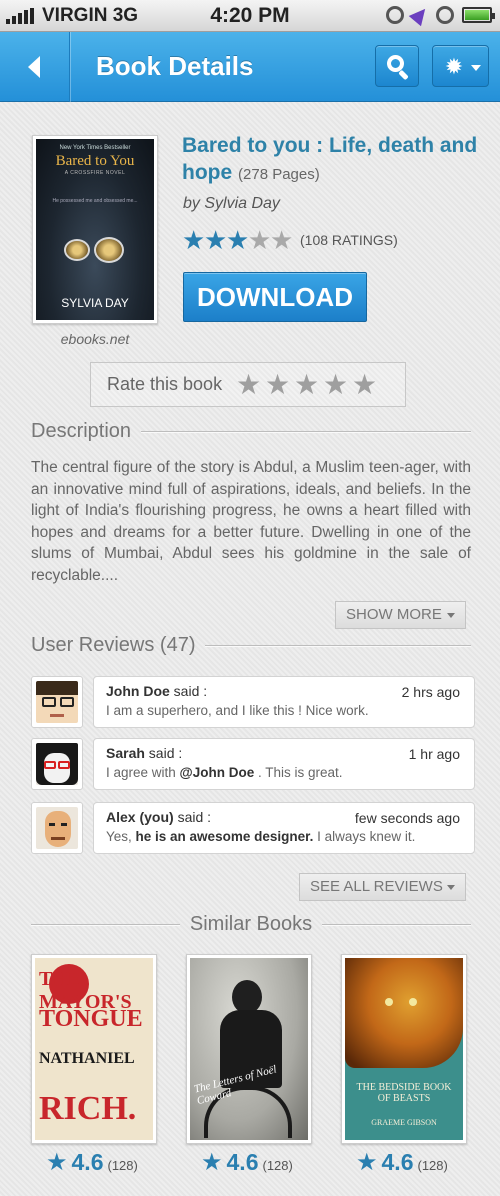 The image size is (500, 1196). Describe the element at coordinates (407, 818) in the screenshot. I see `review-time: few seconds ago` at that location.